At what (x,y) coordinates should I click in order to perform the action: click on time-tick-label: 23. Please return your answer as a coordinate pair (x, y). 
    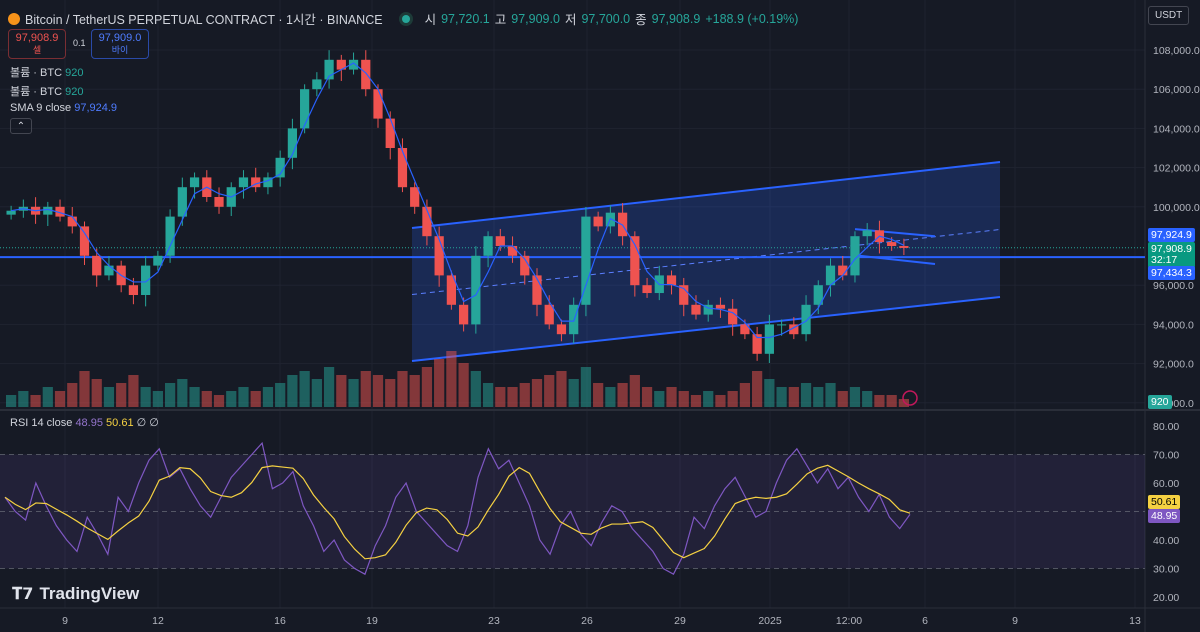
    Looking at the image, I should click on (494, 621).